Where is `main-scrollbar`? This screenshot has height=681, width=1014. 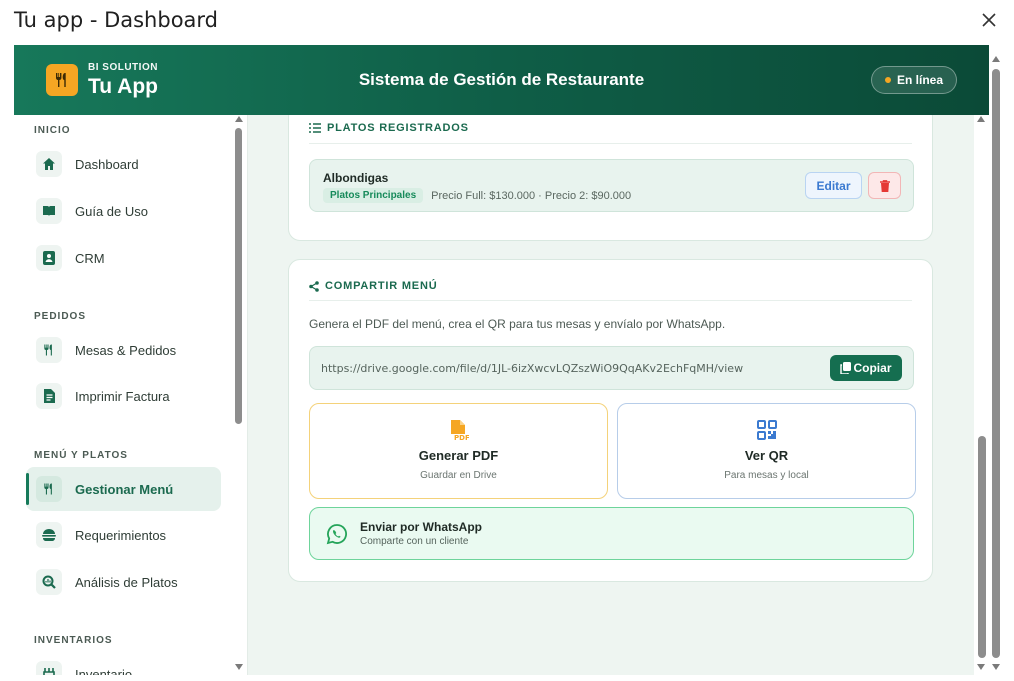 main-scrollbar is located at coordinates (982, 547).